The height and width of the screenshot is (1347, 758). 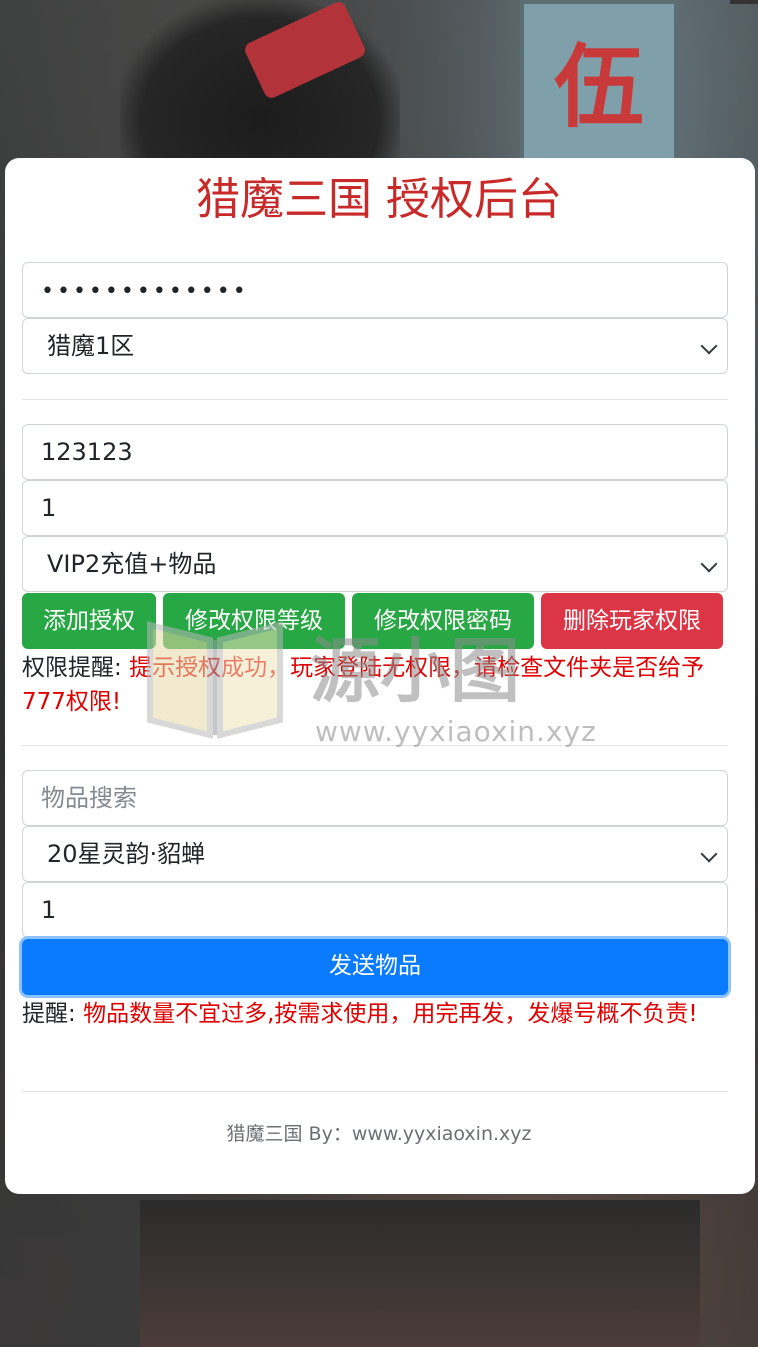 What do you see at coordinates (49, 508) in the screenshot?
I see `permission-level-value: 1` at bounding box center [49, 508].